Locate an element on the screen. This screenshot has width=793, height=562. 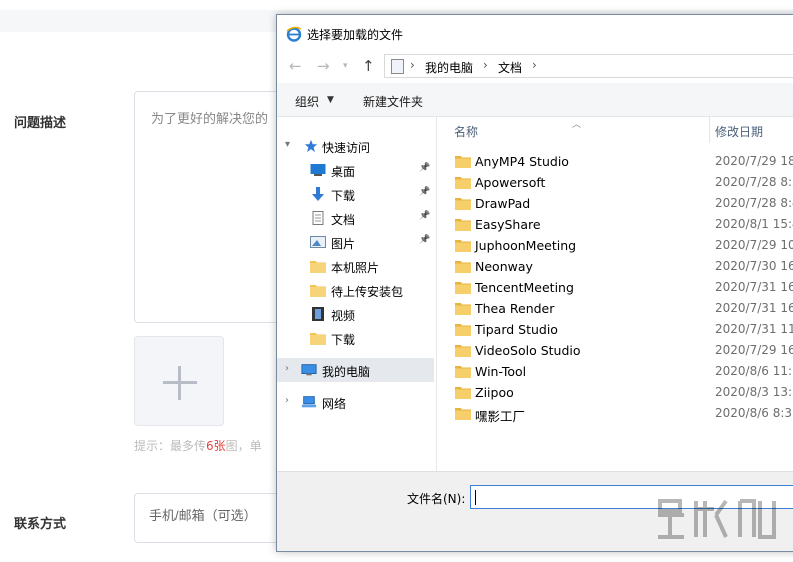
file-name: Tipard Studio is located at coordinates (516, 329).